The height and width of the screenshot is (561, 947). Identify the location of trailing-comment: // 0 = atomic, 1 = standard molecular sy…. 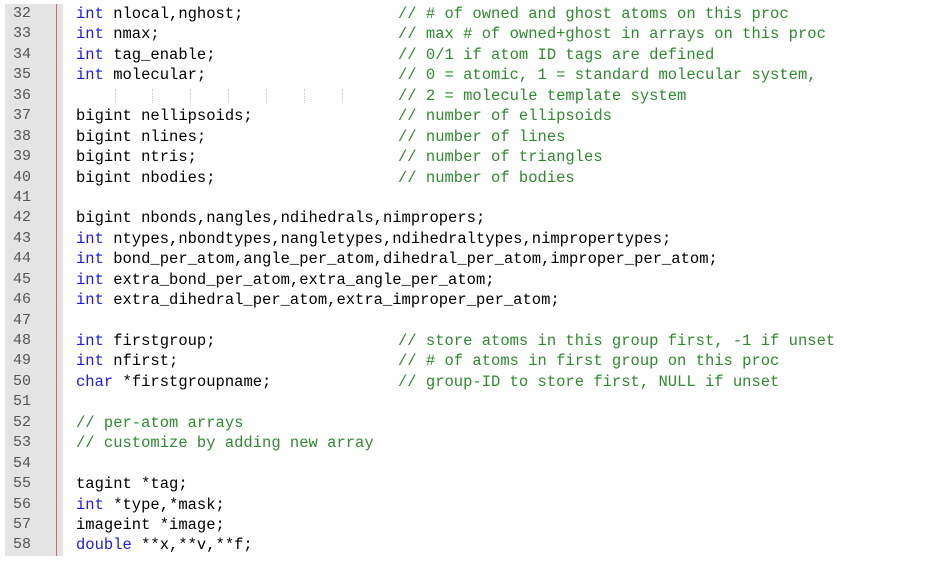
(607, 75).